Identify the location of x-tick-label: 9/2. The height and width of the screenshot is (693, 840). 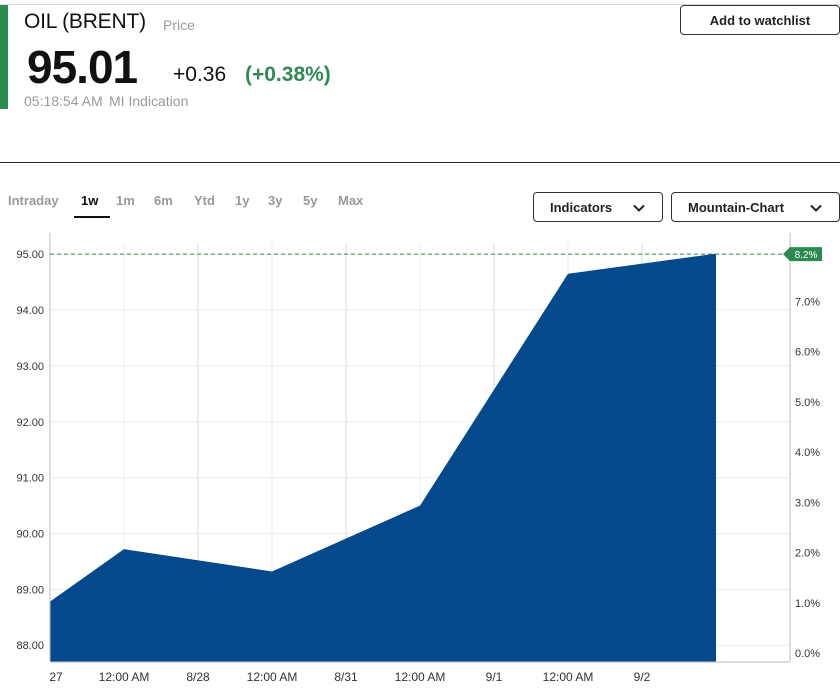
(642, 677).